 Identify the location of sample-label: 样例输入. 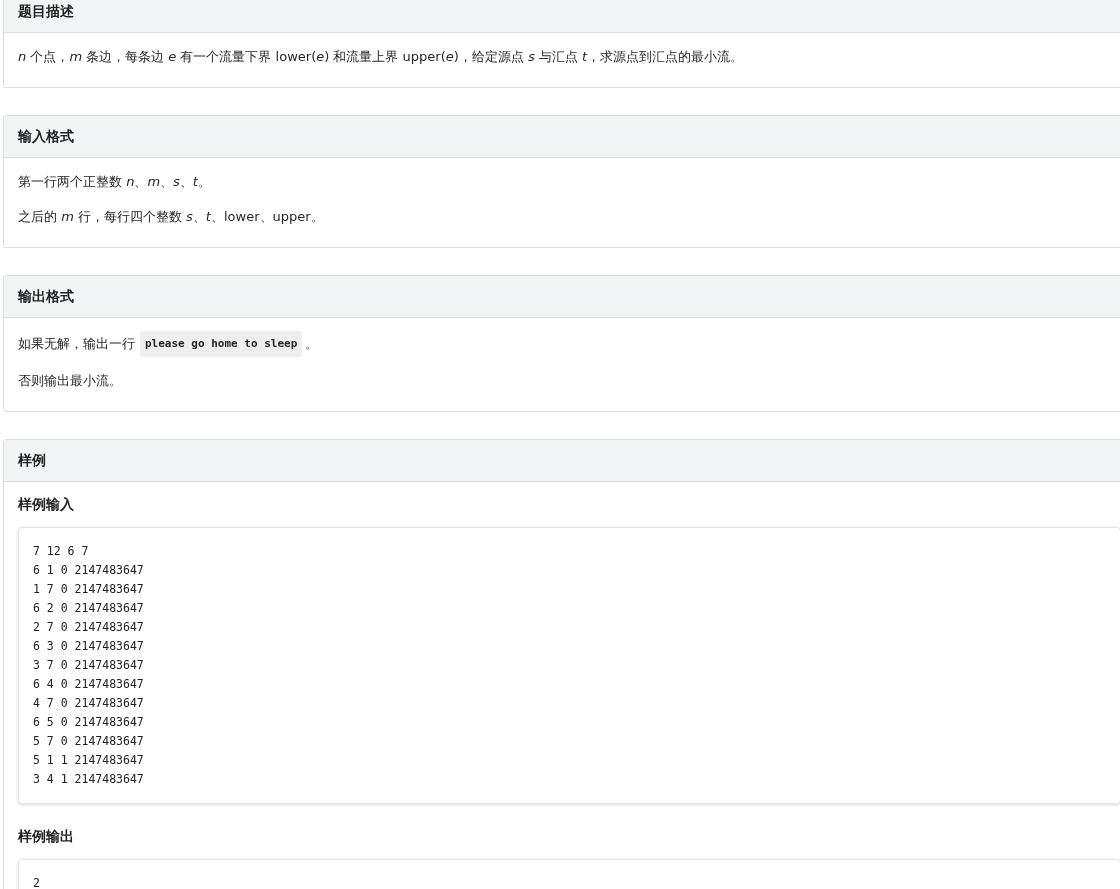
(46, 505).